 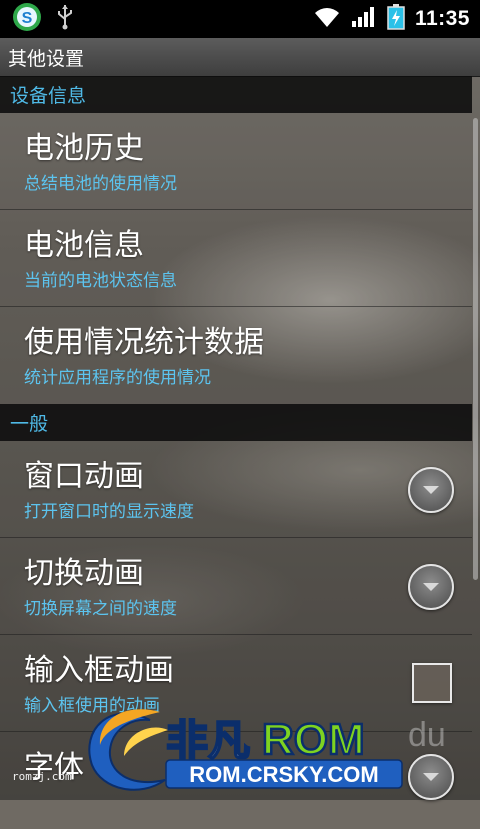 I want to click on usb-icon, so click(x=65, y=19).